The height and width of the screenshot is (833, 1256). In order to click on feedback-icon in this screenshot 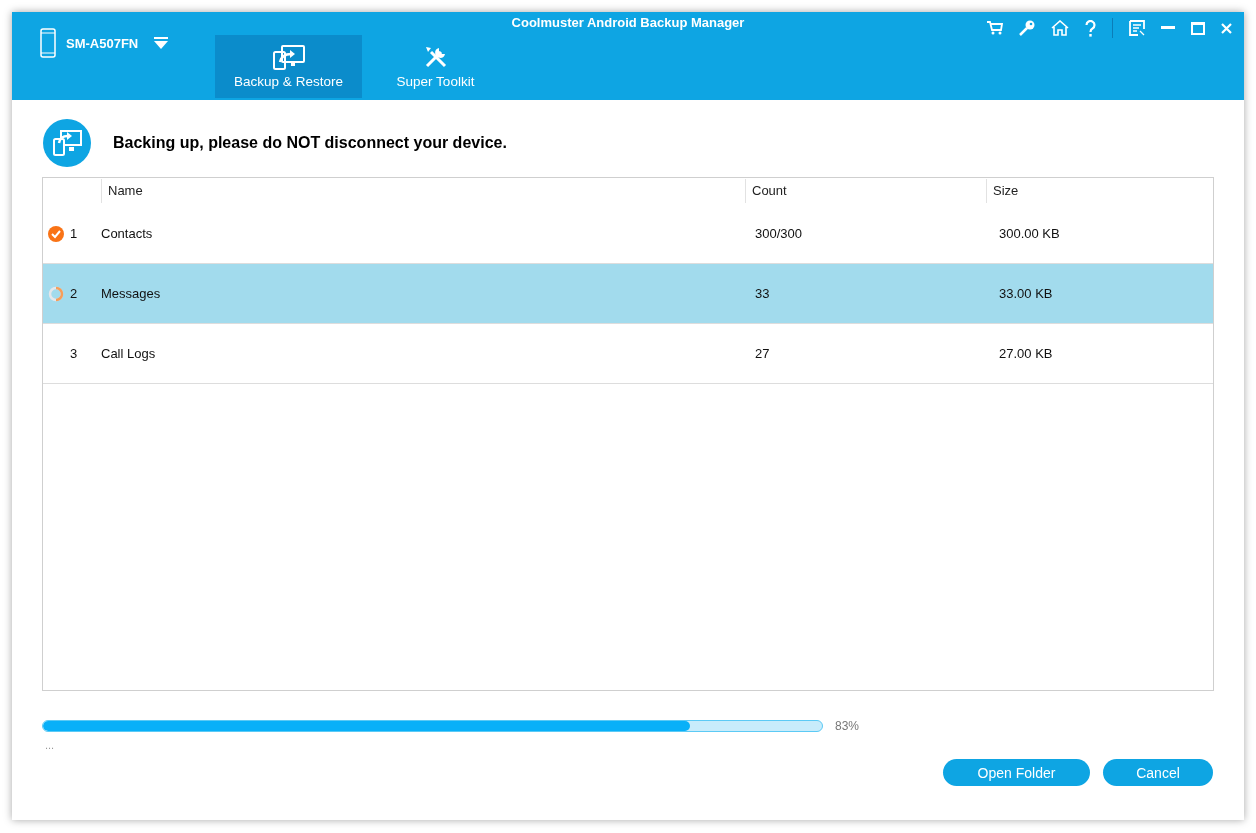, I will do `click(1137, 28)`.